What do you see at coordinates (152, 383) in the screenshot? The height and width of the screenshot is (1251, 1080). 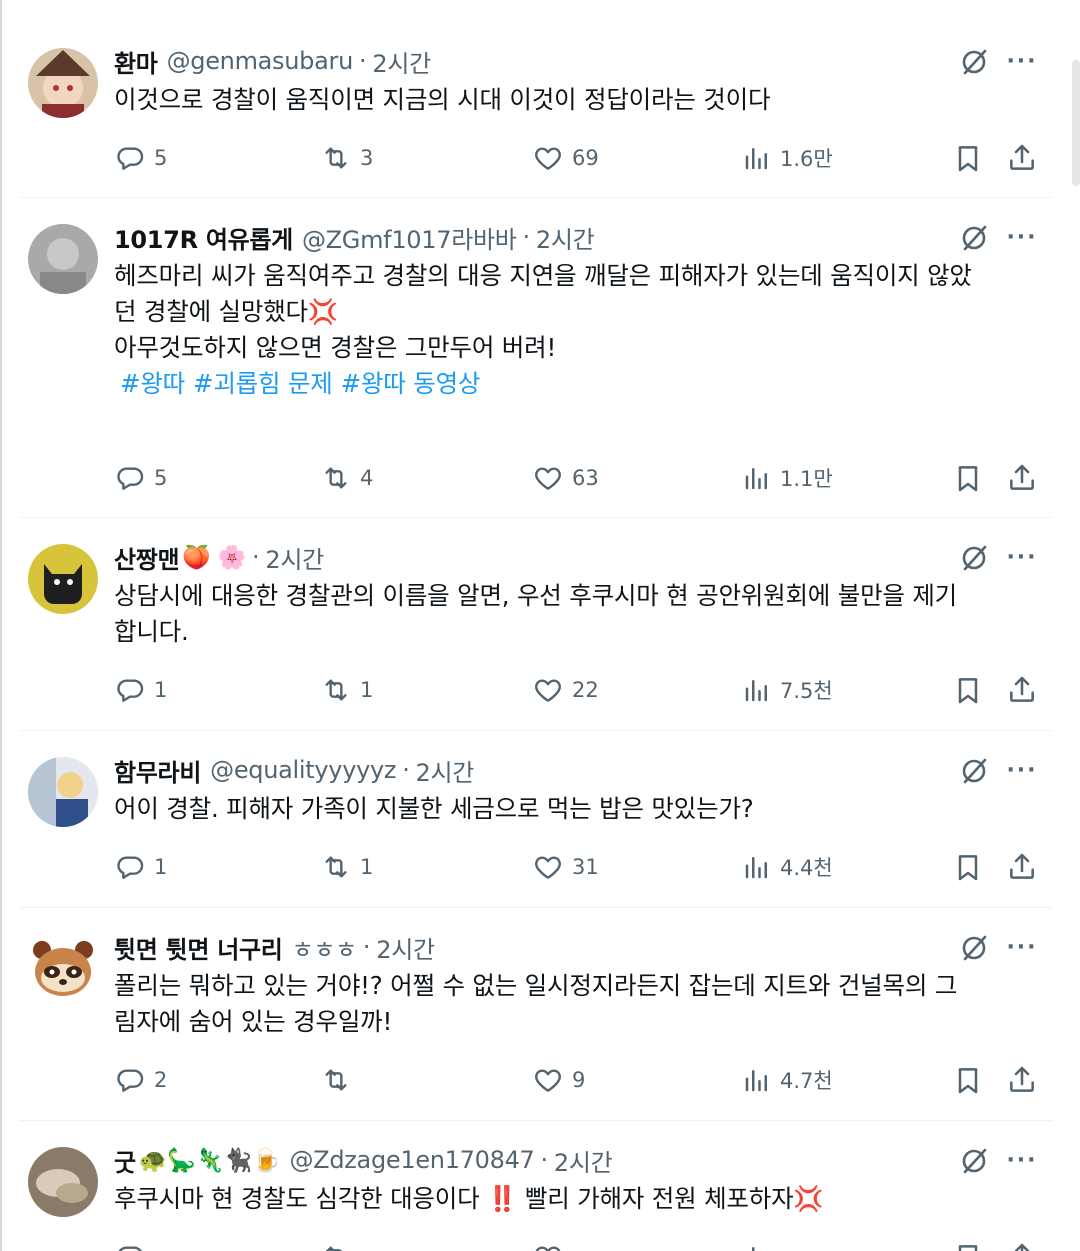 I see `hashtag-link: #왕따` at bounding box center [152, 383].